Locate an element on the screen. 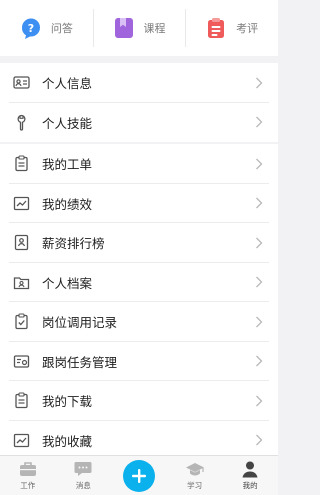  course-book-icon is located at coordinates (123, 28).